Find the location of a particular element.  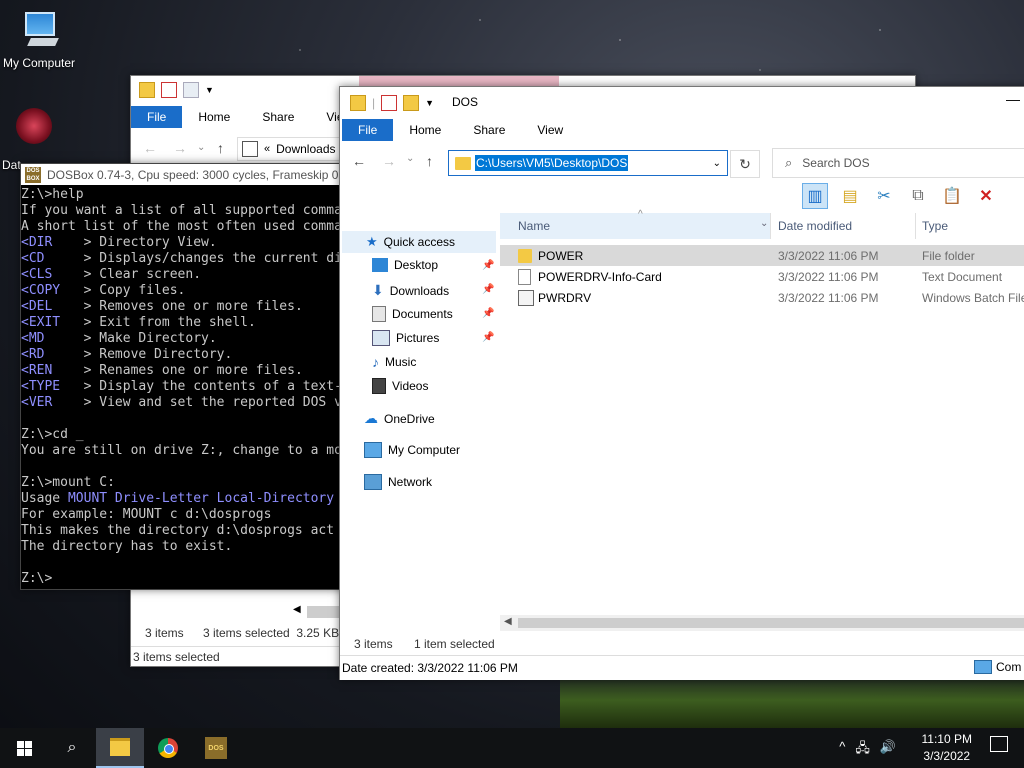

taskbar: ⌕ DOS ^ 🖧 🔊 11:10 PM 3/3/2022 is located at coordinates (512, 748).